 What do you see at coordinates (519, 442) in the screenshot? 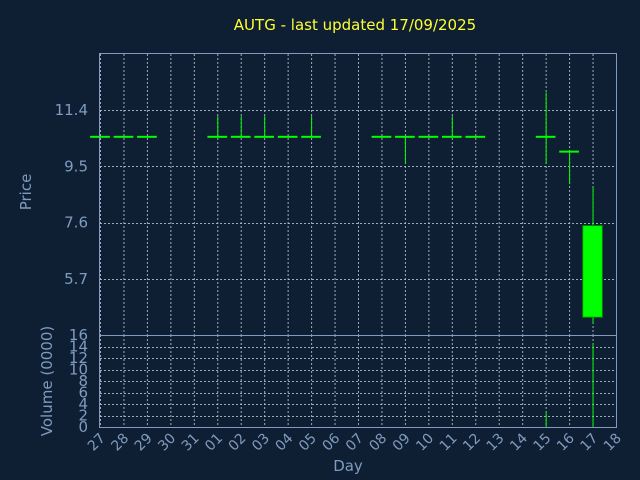
I see `day-tick-label: 14` at bounding box center [519, 442].